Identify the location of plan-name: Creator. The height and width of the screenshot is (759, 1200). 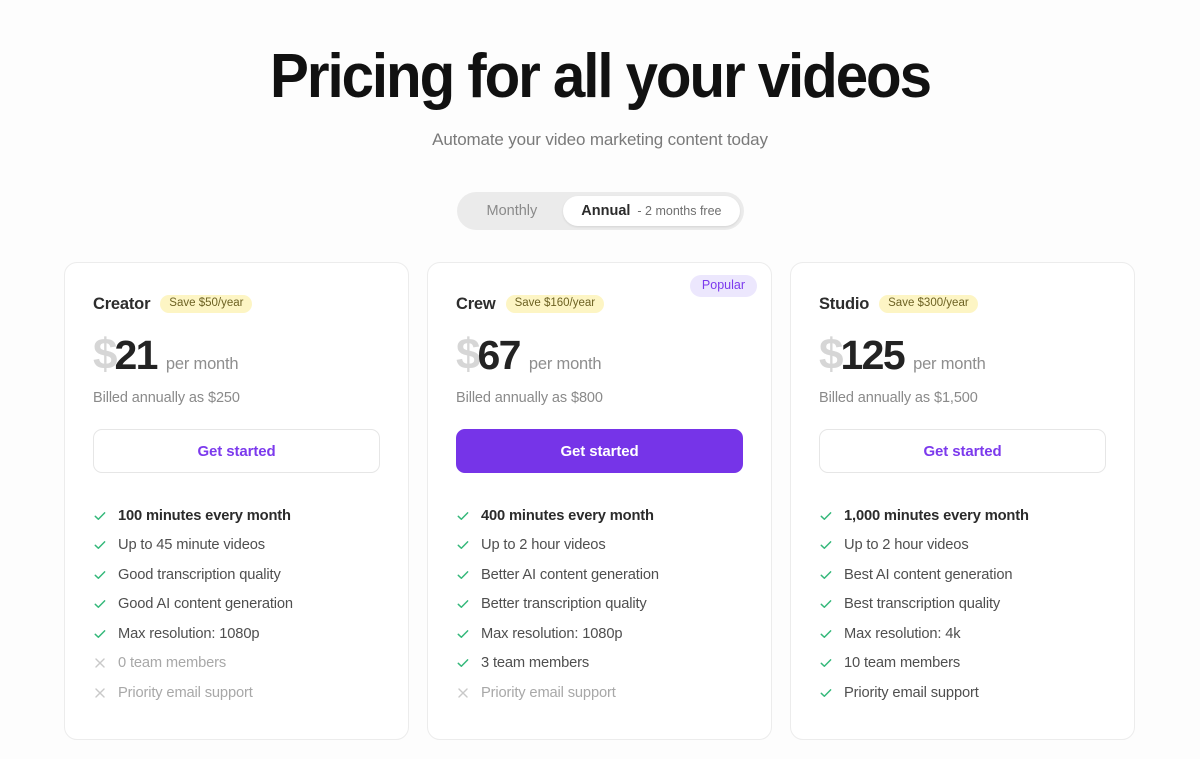
(122, 303).